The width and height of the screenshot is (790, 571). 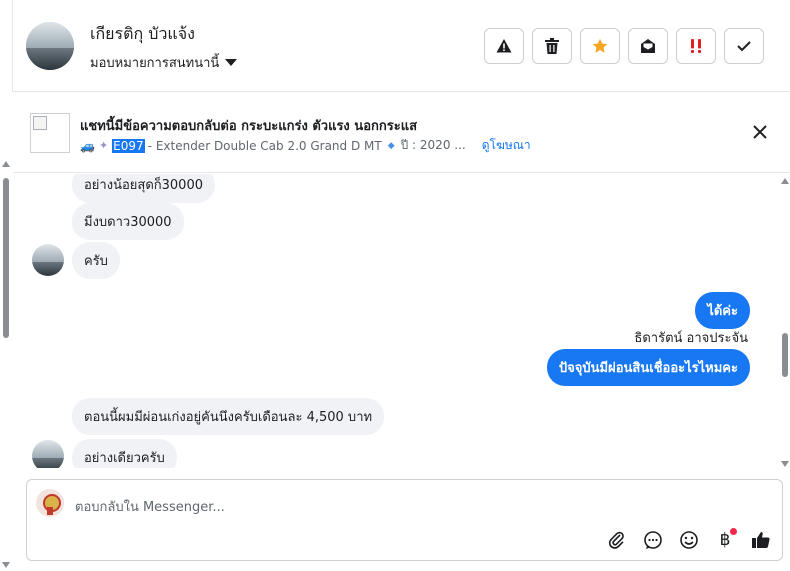 I want to click on chat-bubble-icon, so click(x=653, y=540).